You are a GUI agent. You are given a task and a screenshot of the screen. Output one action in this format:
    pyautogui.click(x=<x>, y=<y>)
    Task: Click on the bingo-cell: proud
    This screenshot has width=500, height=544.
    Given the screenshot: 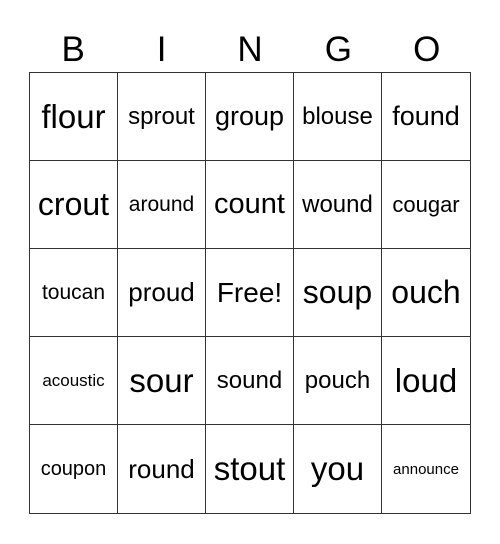 What is the action you would take?
    pyautogui.click(x=162, y=293)
    